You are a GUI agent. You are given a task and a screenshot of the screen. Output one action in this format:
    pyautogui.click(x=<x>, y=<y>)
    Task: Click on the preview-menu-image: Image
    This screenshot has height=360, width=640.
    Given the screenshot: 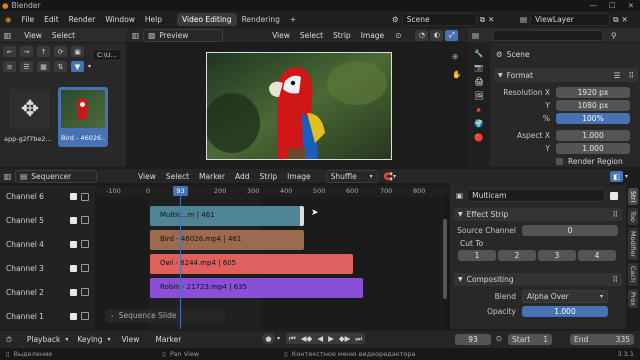 What is the action you would take?
    pyautogui.click(x=373, y=35)
    